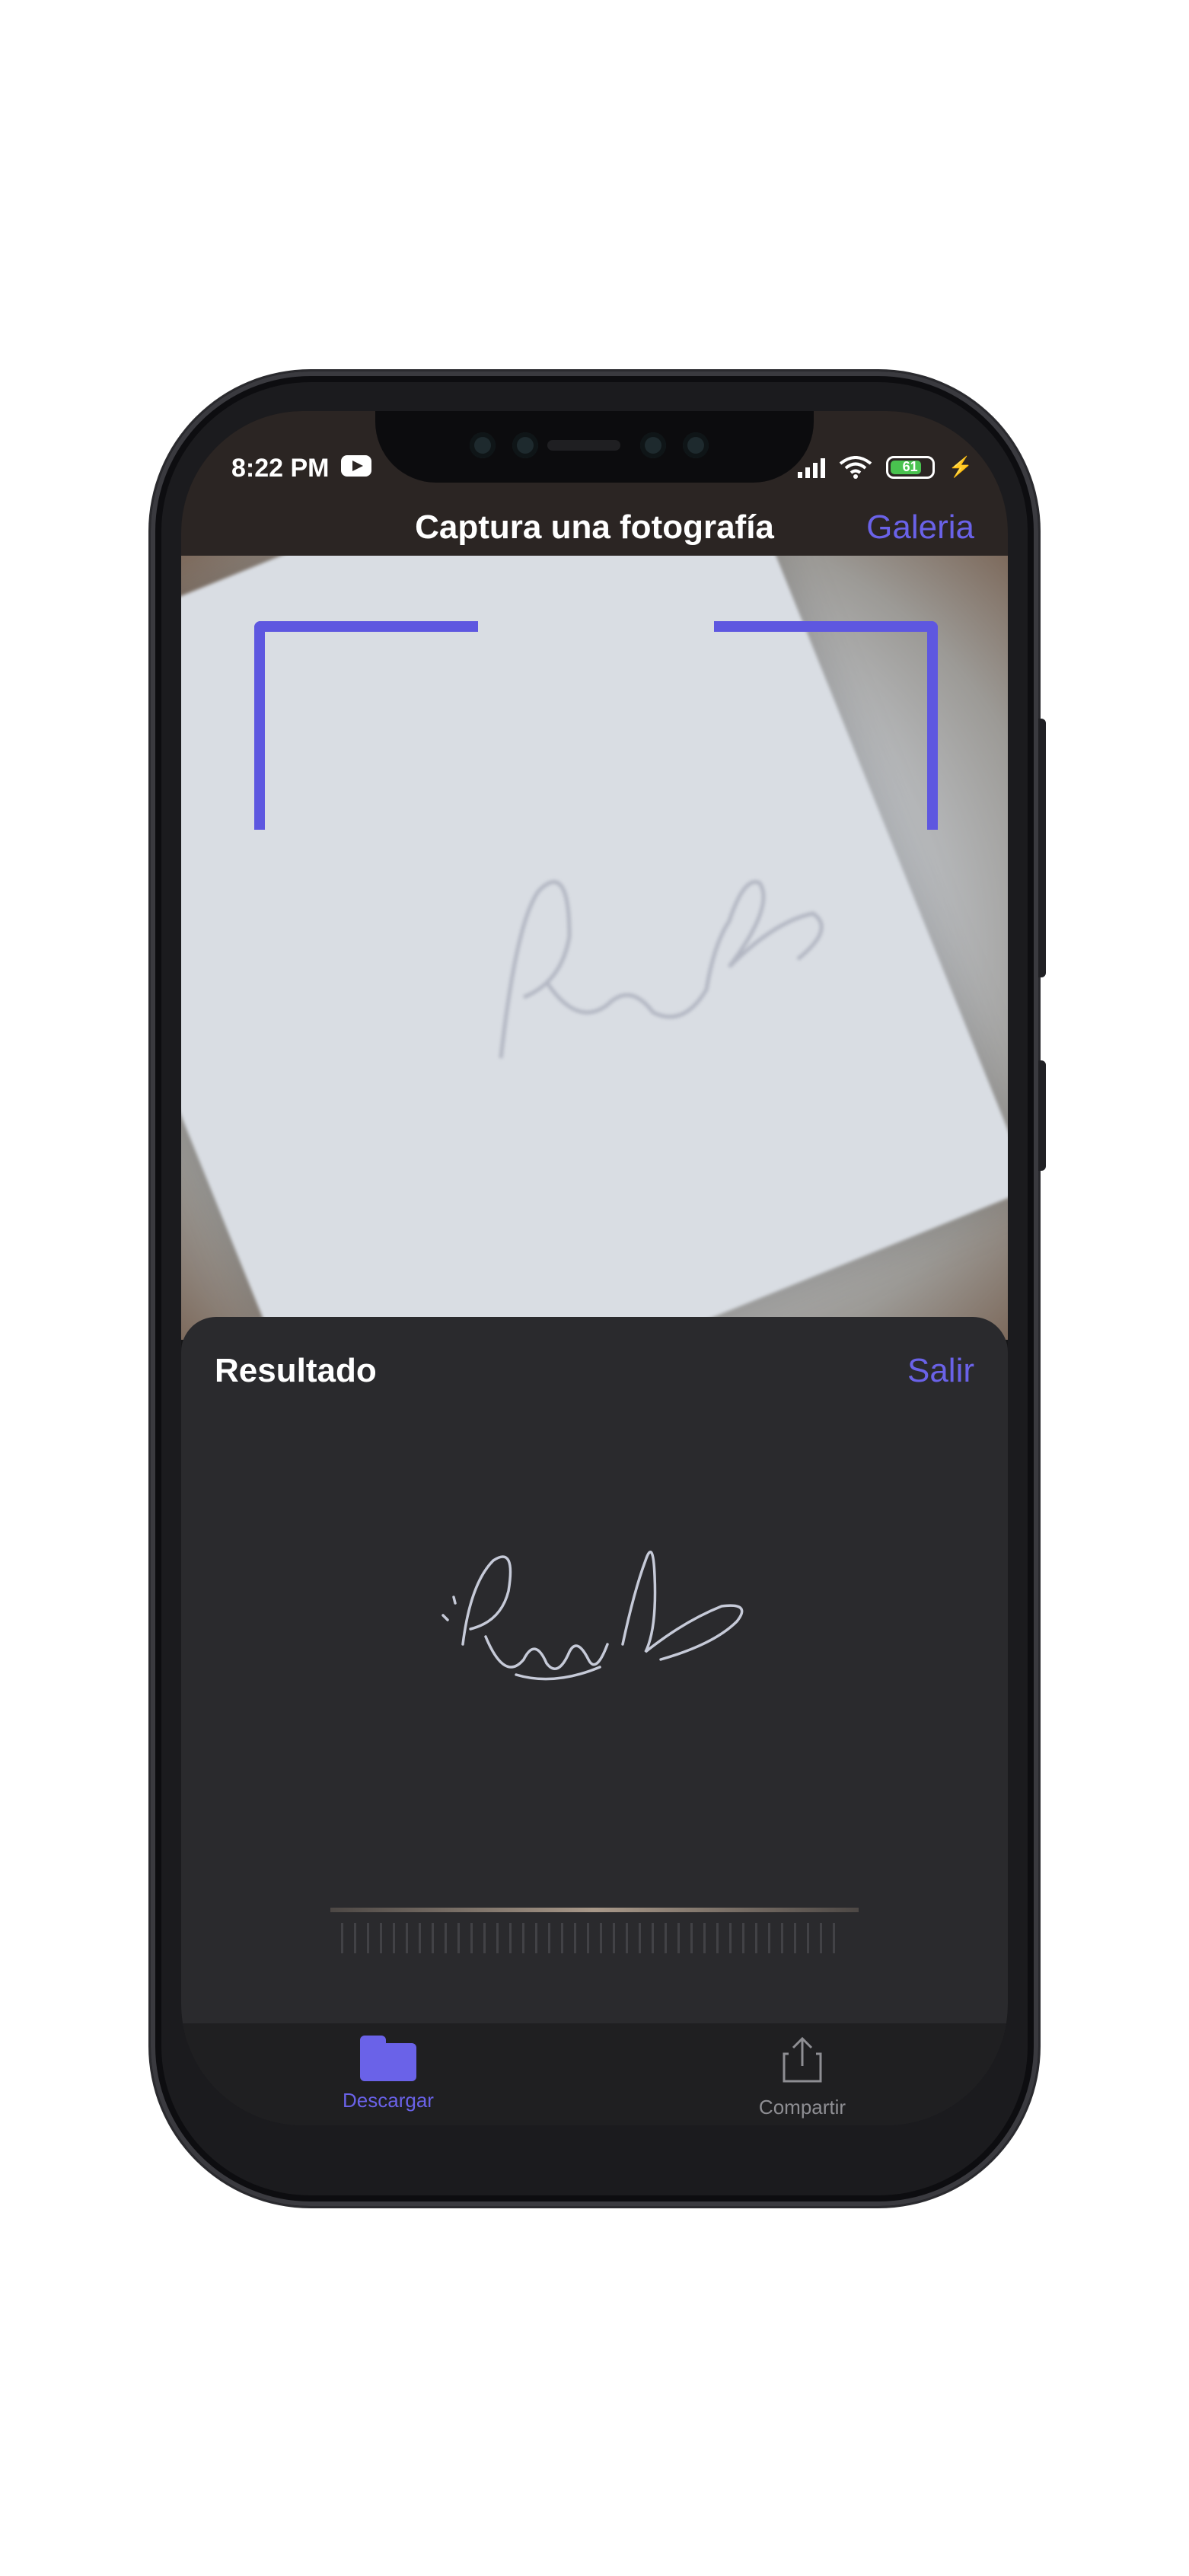 The width and height of the screenshot is (1189, 2576). I want to click on tab-label: Compartir, so click(802, 2107).